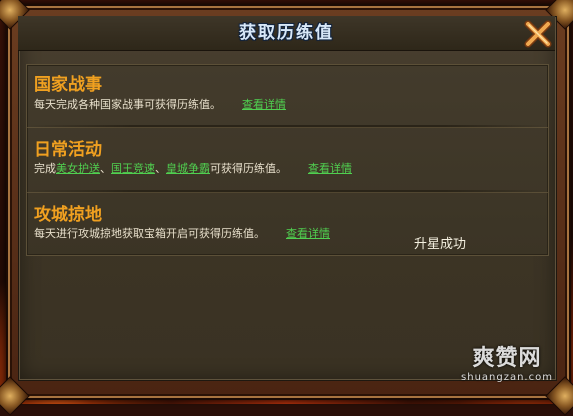 This screenshot has width=573, height=416. I want to click on watermark-brand: 爽赞网, so click(507, 358).